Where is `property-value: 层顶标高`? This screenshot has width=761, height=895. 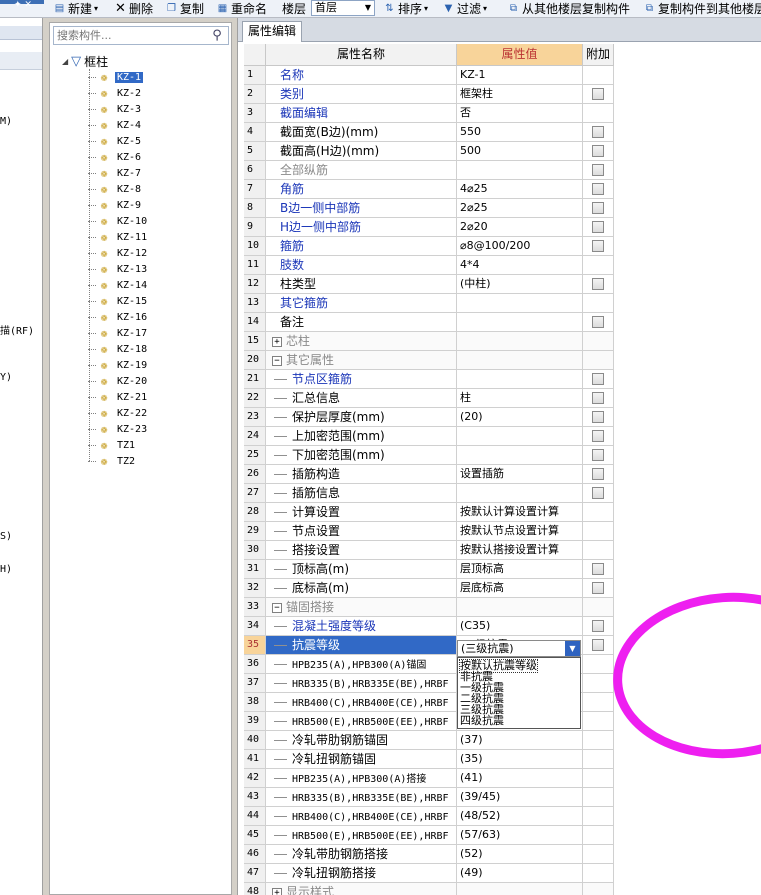
property-value: 层顶标高 is located at coordinates (520, 569).